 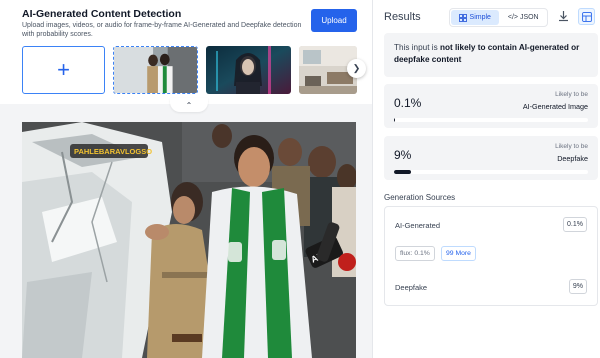 What do you see at coordinates (102, 14) in the screenshot?
I see `page-title: AI-Generated Content Detection` at bounding box center [102, 14].